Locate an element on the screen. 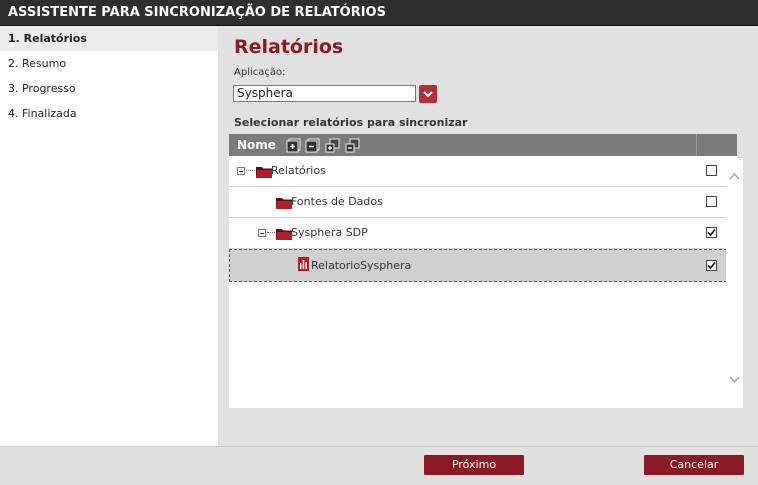 The height and width of the screenshot is (485, 758). application-select: Sysphera is located at coordinates (324, 93).